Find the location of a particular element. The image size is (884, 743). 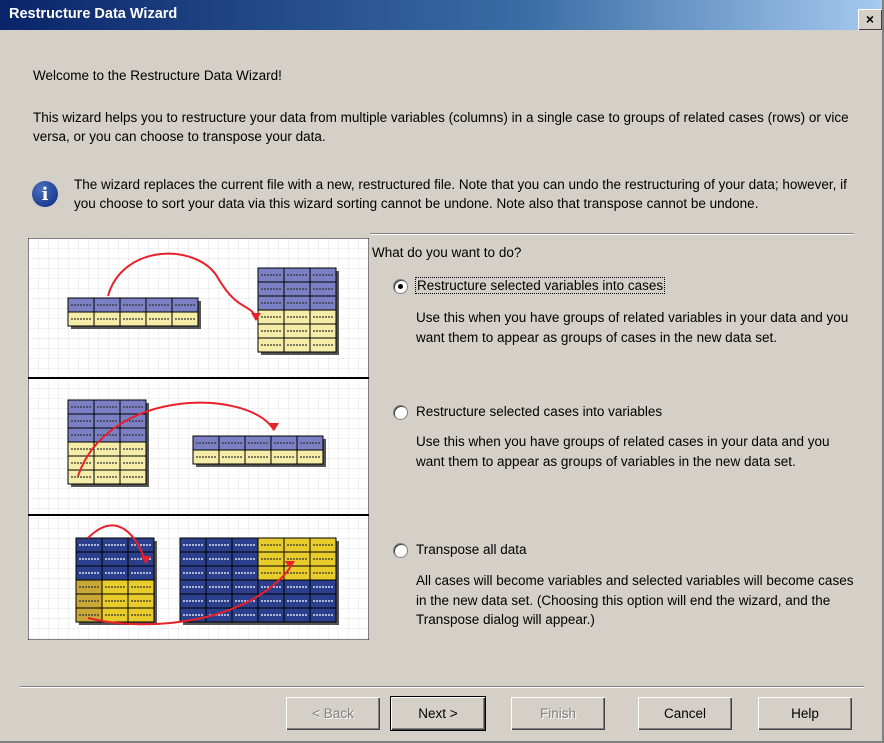

help-button: Help is located at coordinates (805, 713).